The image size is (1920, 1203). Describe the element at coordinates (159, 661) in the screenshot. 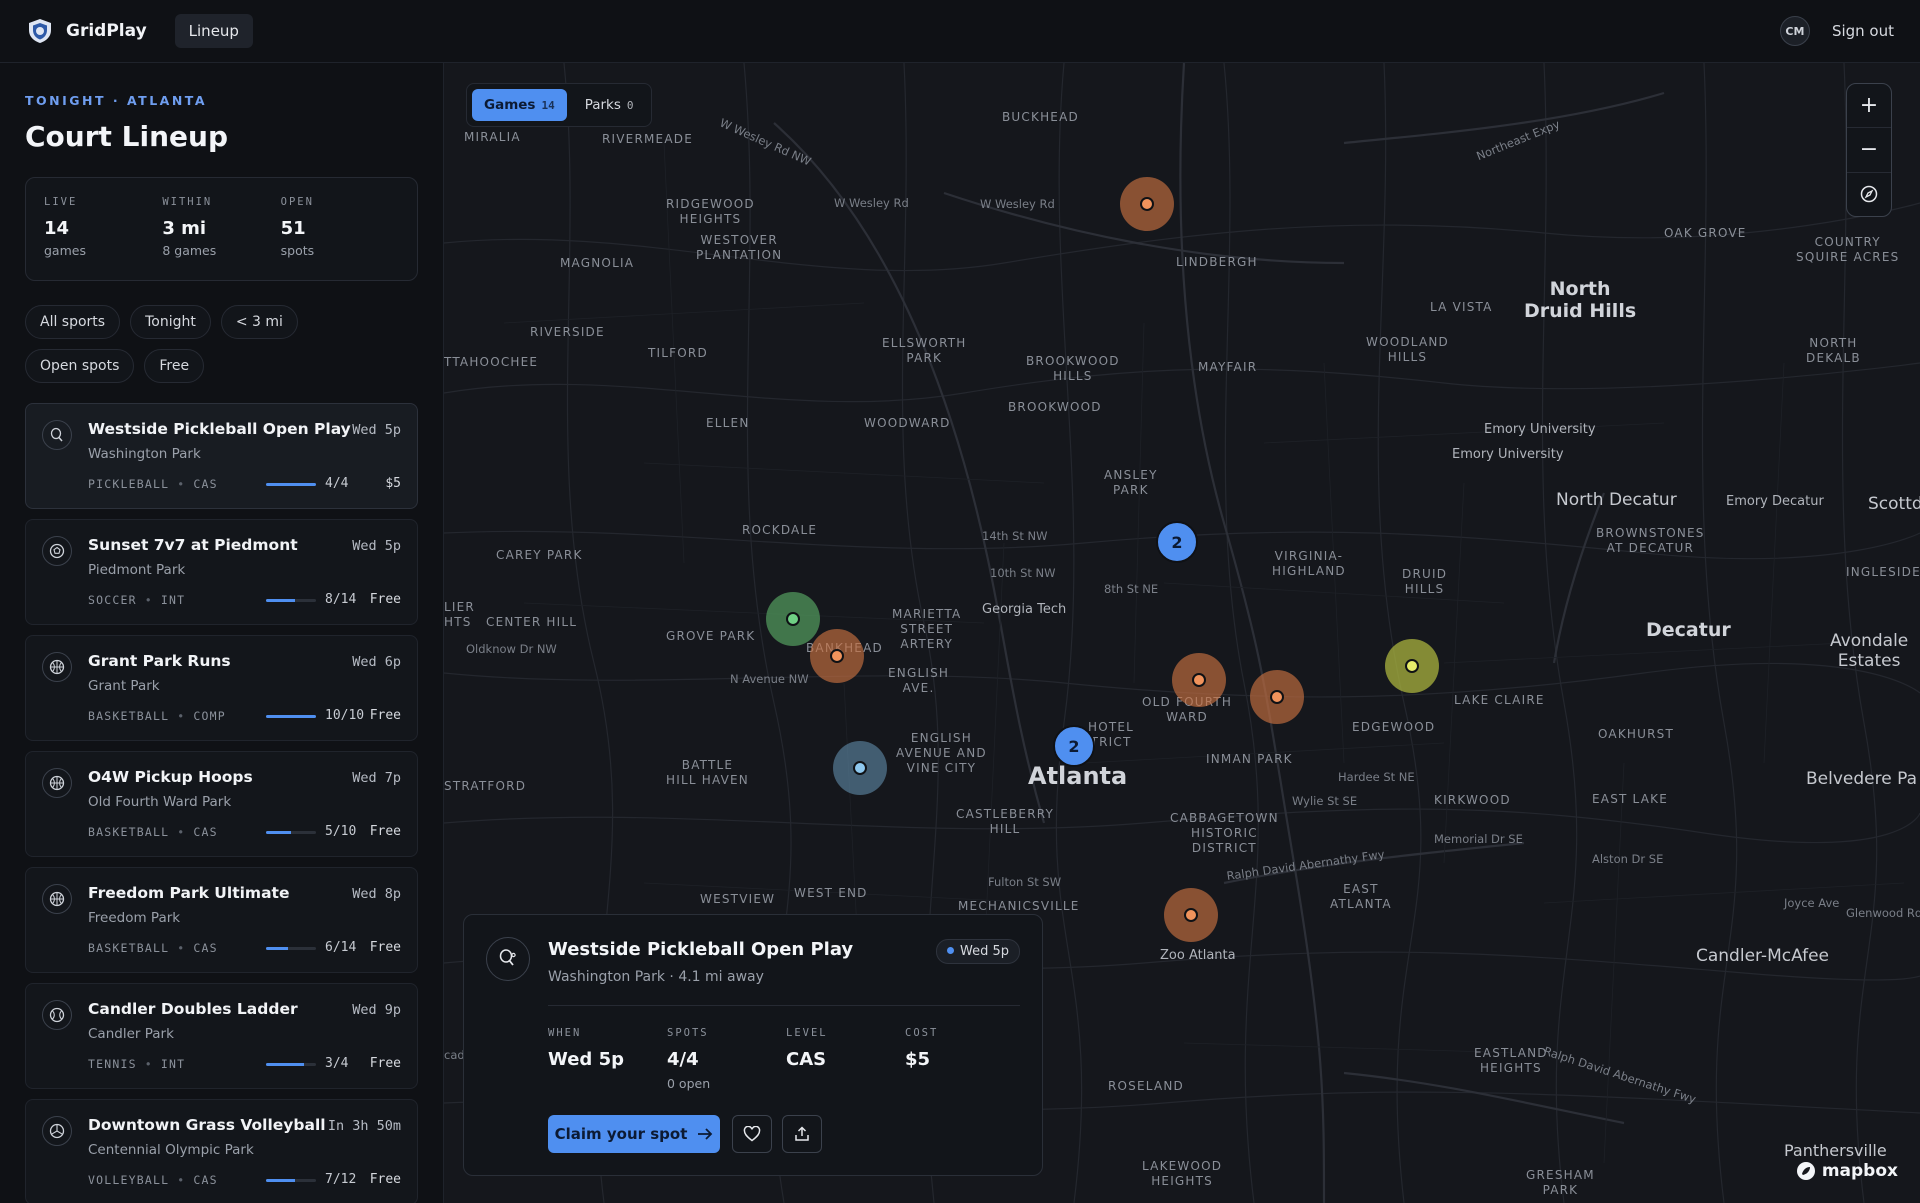

I see `game-title: Grant Park Runs` at that location.